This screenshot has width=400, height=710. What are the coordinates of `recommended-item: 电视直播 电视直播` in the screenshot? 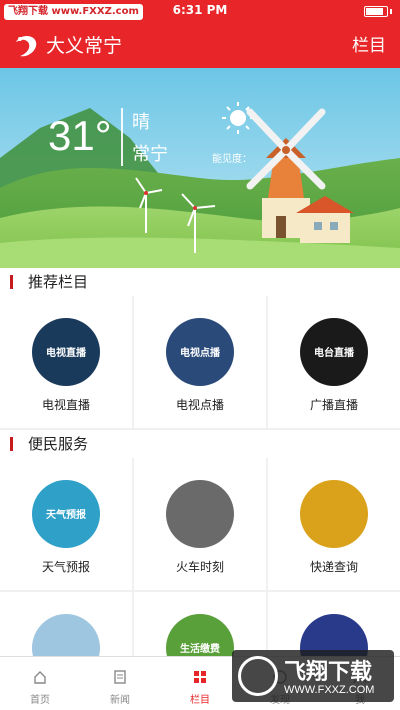 It's located at (66, 362).